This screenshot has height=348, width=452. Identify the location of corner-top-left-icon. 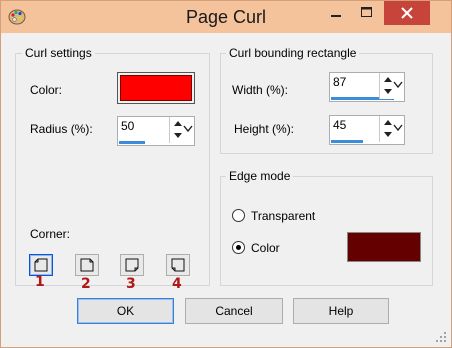
(41, 265).